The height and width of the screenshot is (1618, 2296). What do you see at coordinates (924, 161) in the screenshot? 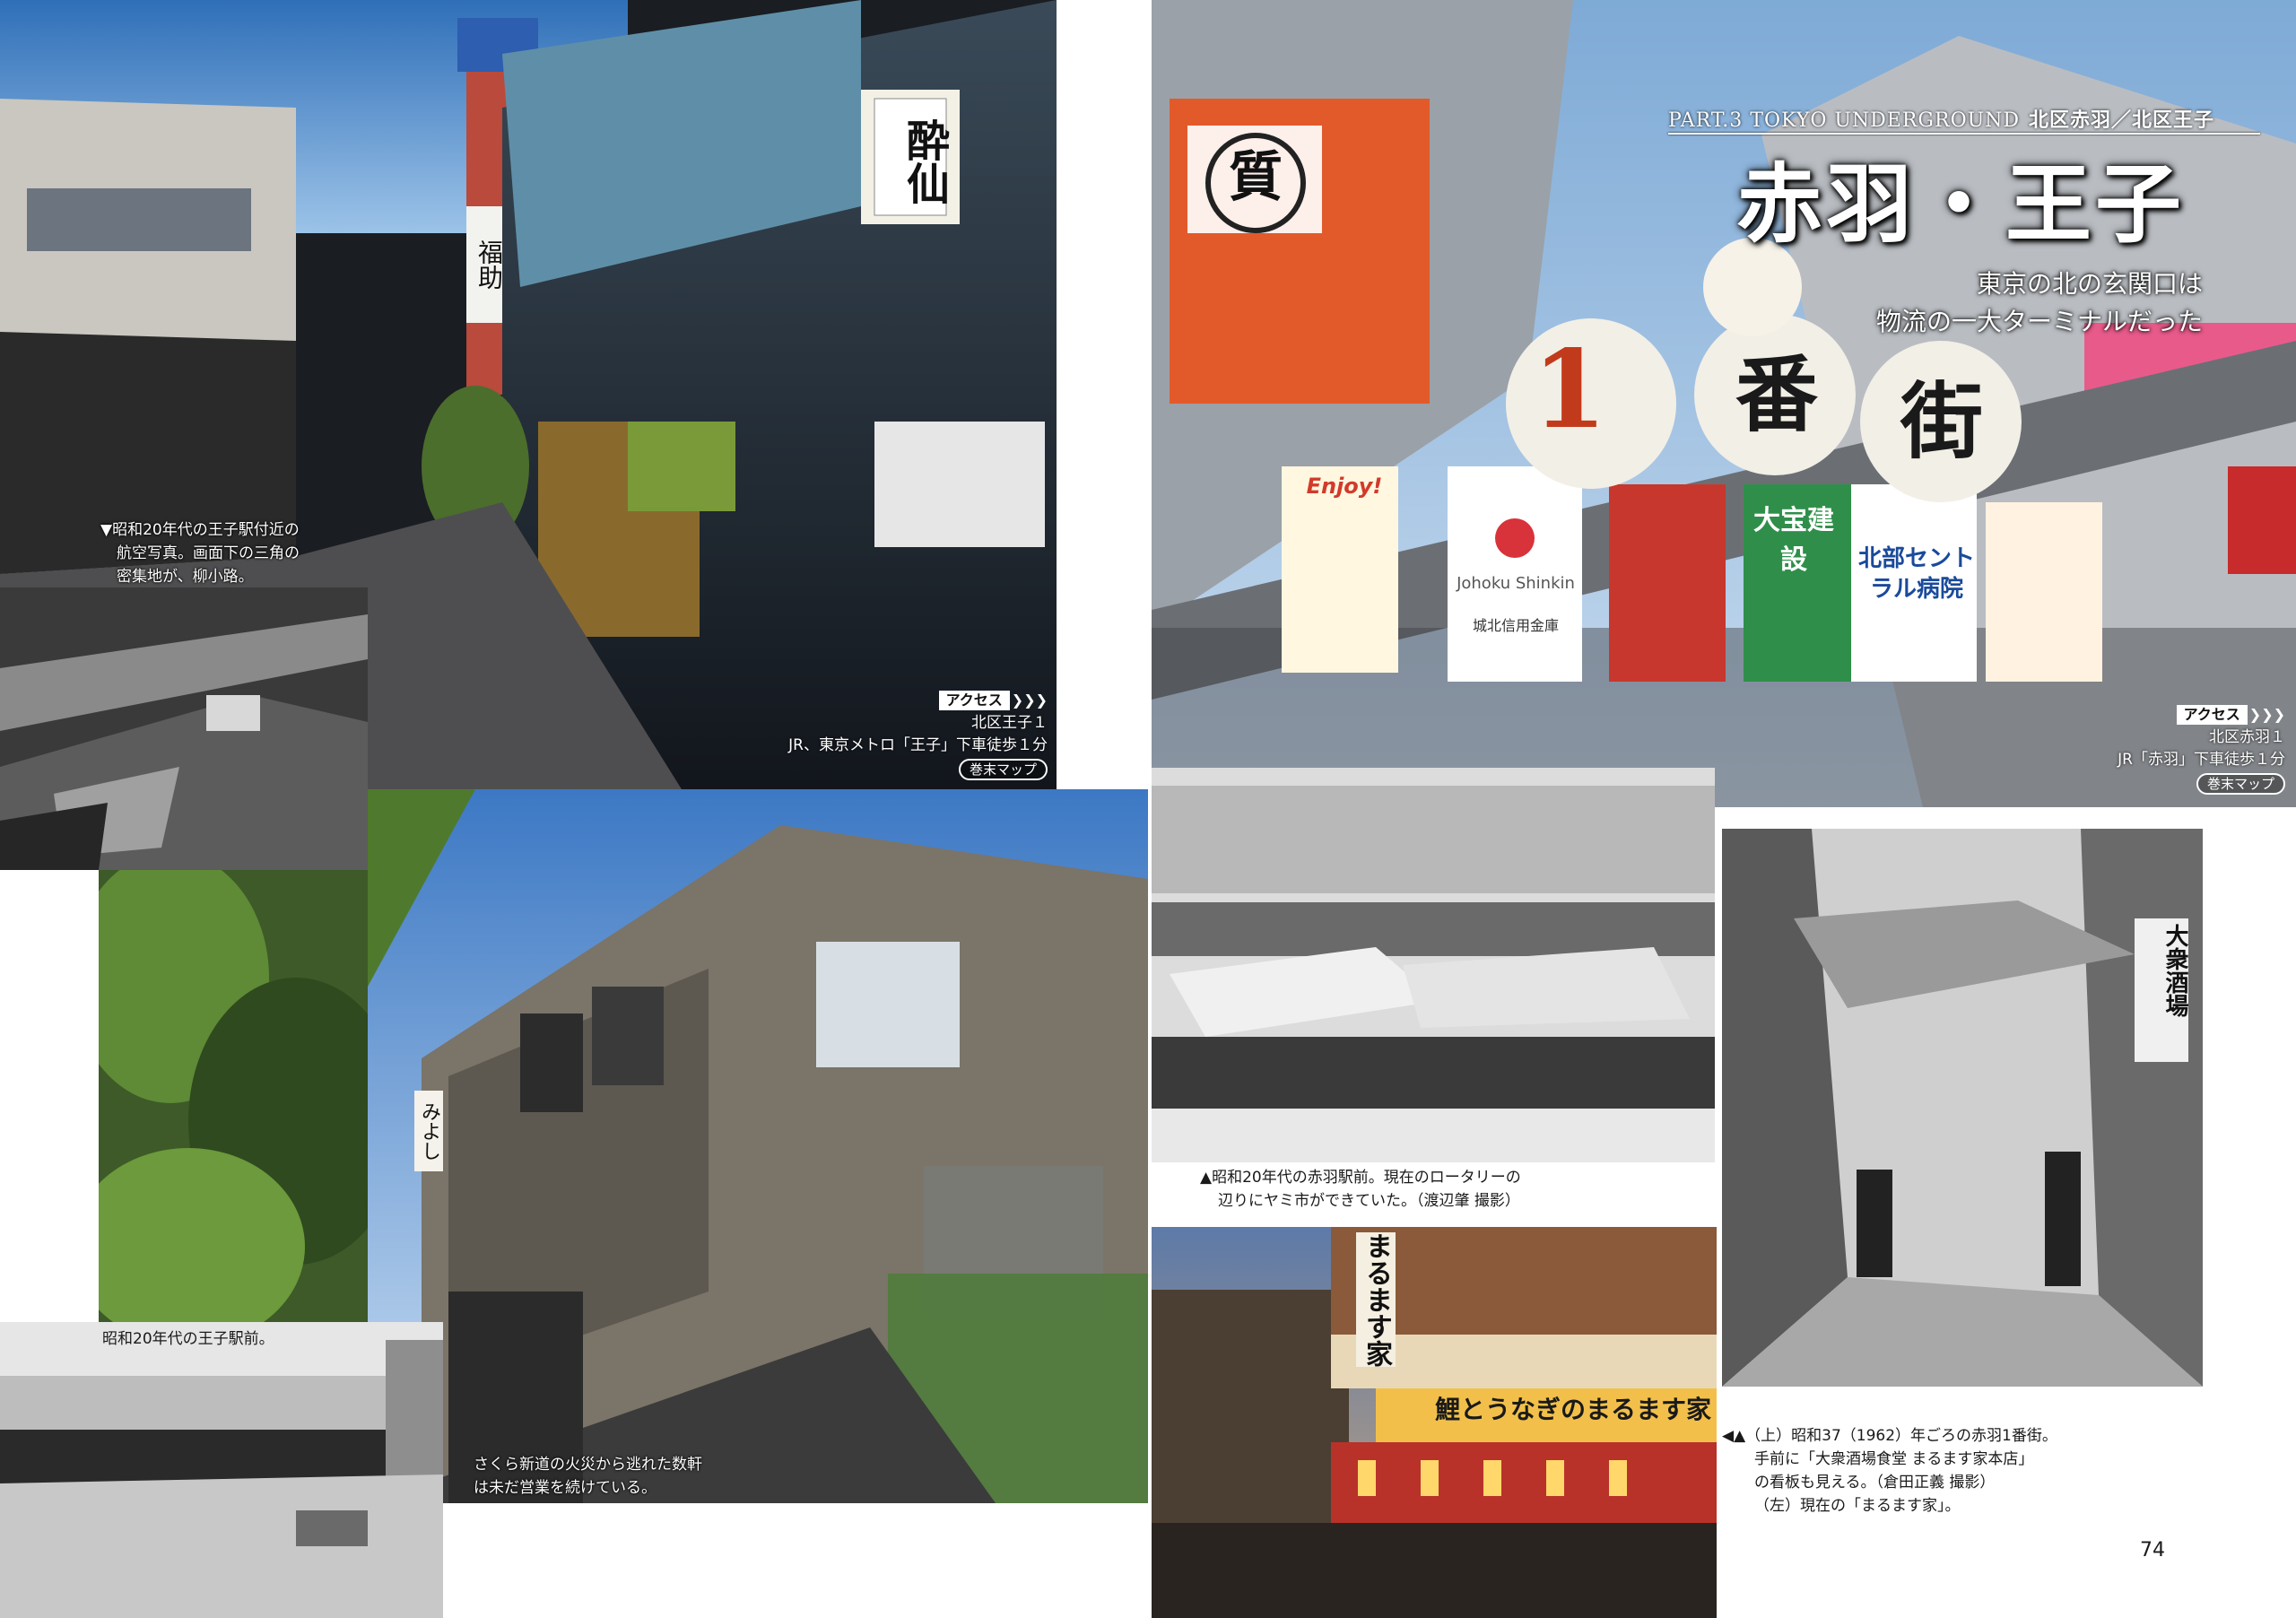
I see `sign-suizan: 酔仙` at bounding box center [924, 161].